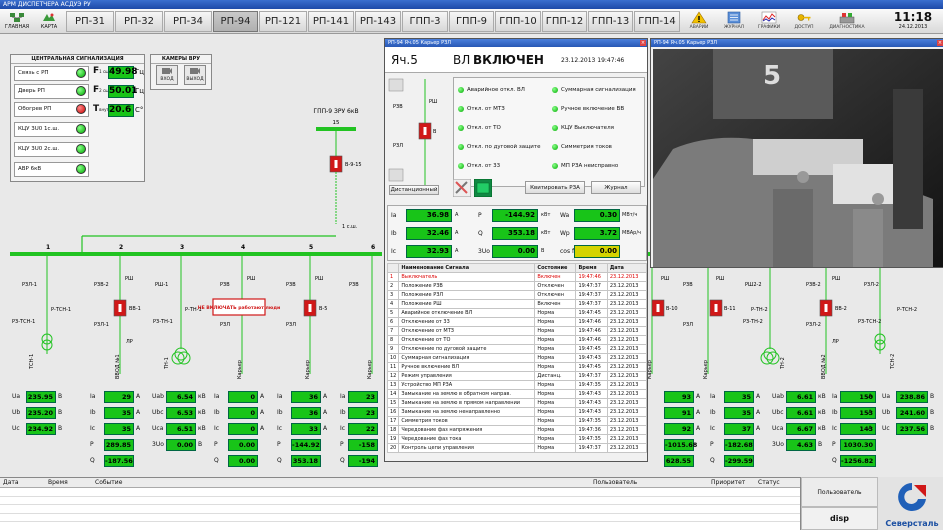  I want to click on table-row: 6 Отключение от 33 Норма 19:47:46 23.12.2013, so click(517, 322).